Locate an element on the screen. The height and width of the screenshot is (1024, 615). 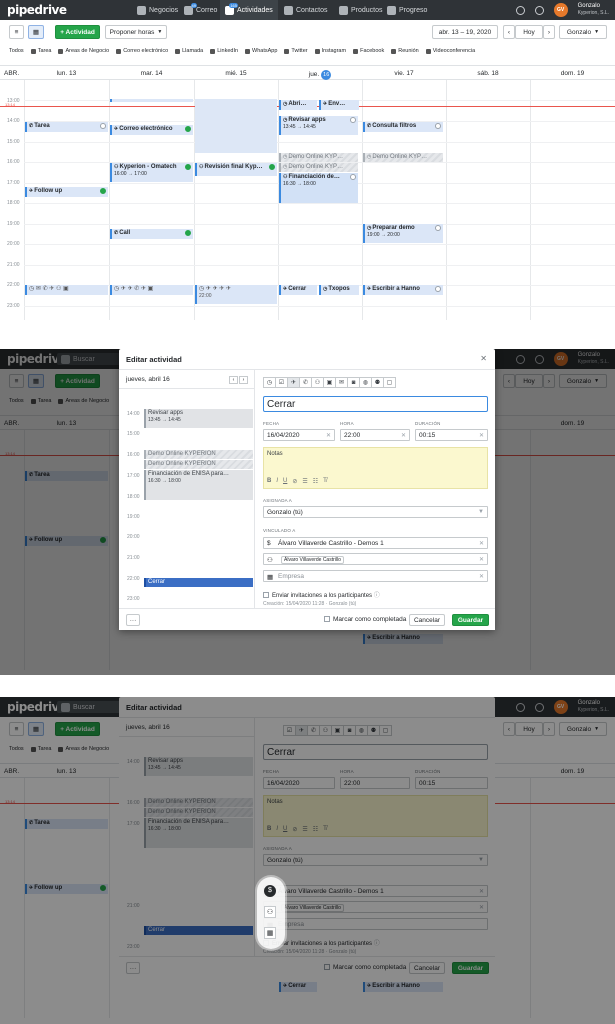
pipedrive-logo: pipedrive is located at coordinates (37, 10).